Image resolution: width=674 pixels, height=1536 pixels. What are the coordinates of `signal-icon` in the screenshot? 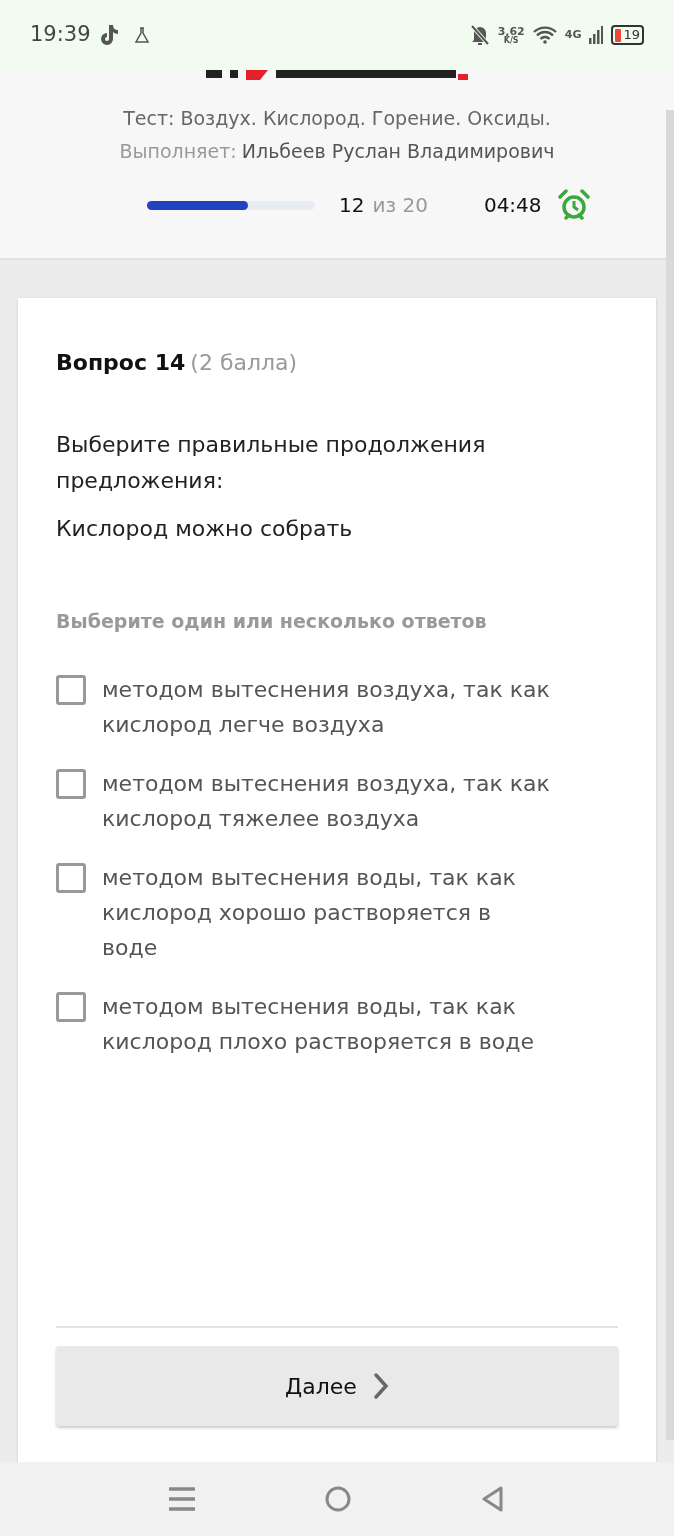 It's located at (596, 35).